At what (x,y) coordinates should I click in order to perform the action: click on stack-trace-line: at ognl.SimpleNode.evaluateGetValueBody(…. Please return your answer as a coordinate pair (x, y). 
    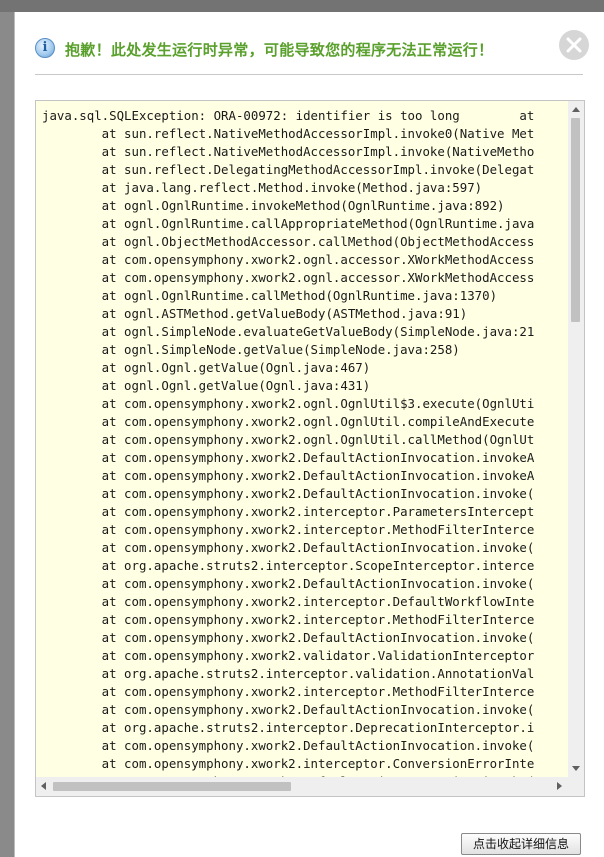
    Looking at the image, I should click on (288, 331).